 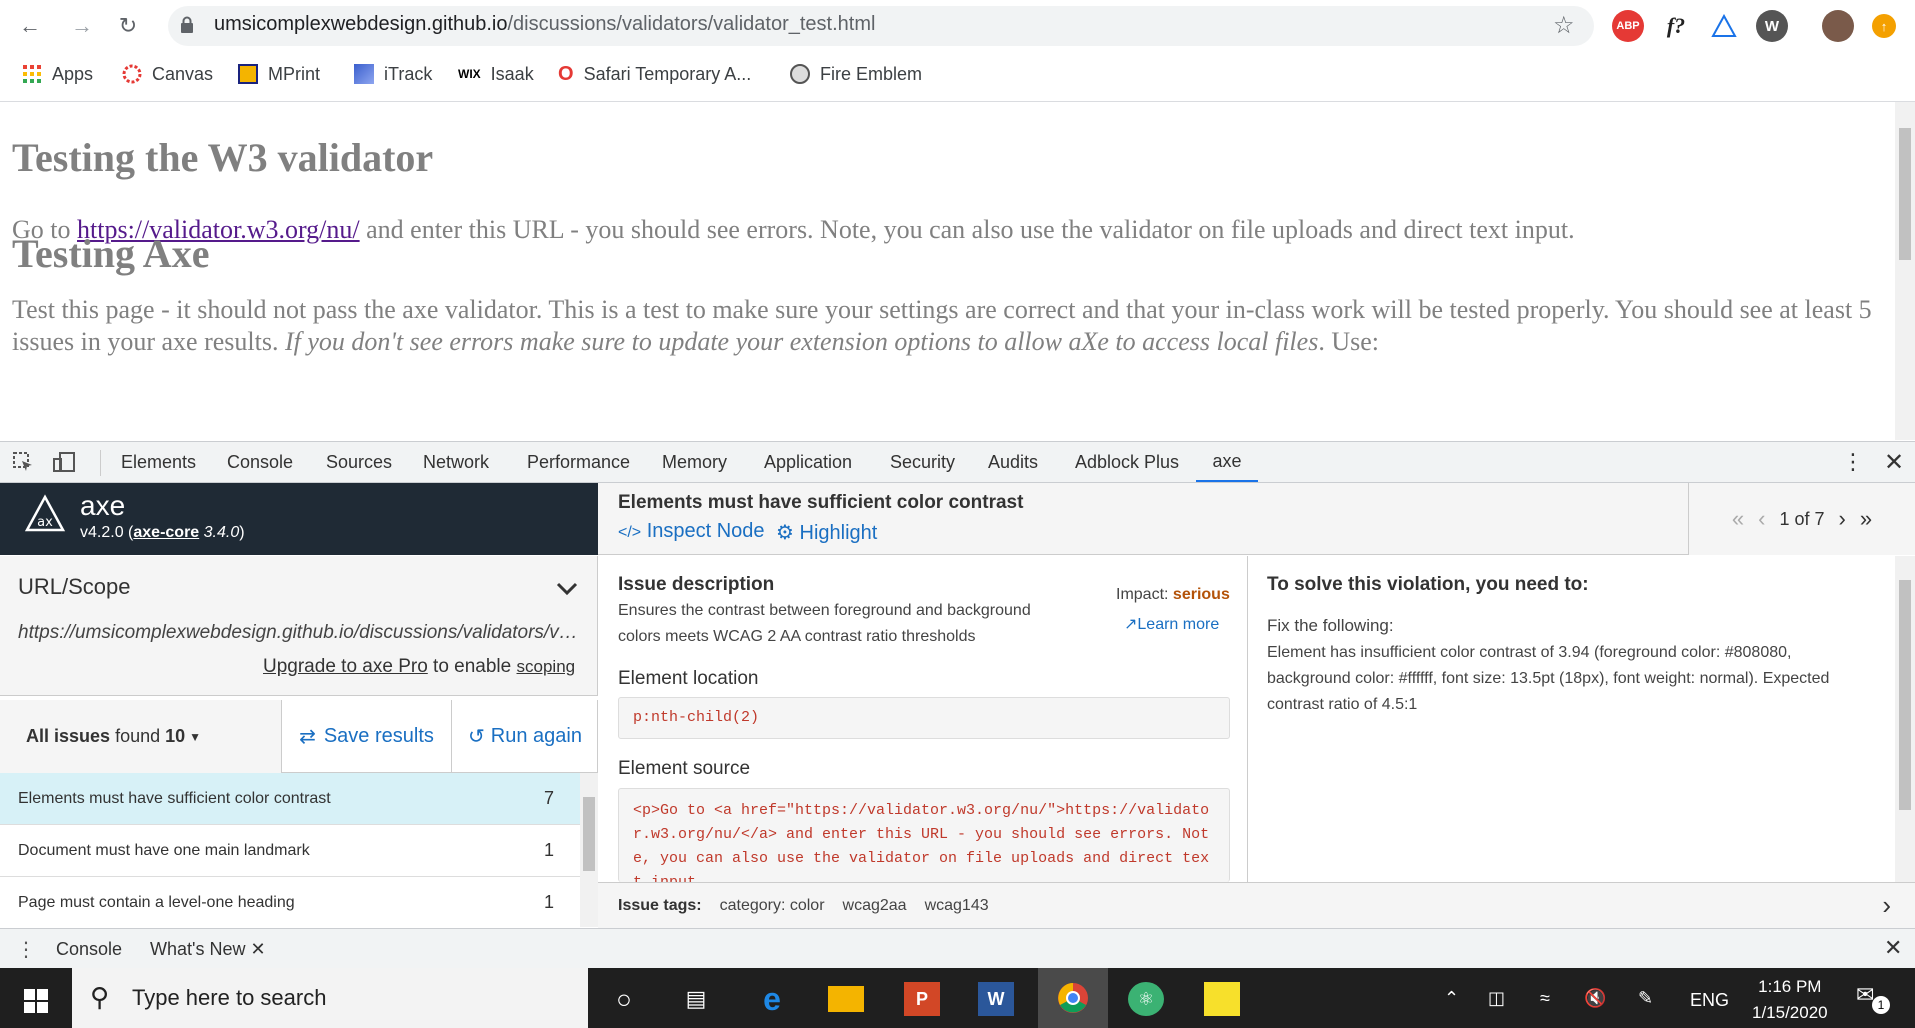 What do you see at coordinates (290, 902) in the screenshot?
I see `issue-item-level-one-heading: Page must contain a level-one heading 1` at bounding box center [290, 902].